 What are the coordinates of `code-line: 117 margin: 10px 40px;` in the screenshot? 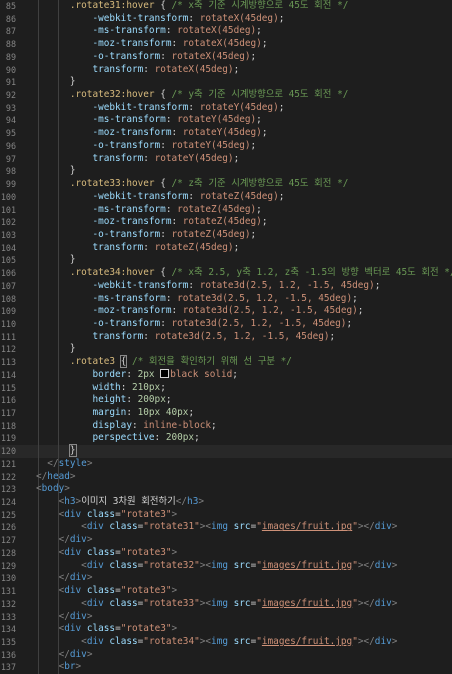 It's located at (226, 413).